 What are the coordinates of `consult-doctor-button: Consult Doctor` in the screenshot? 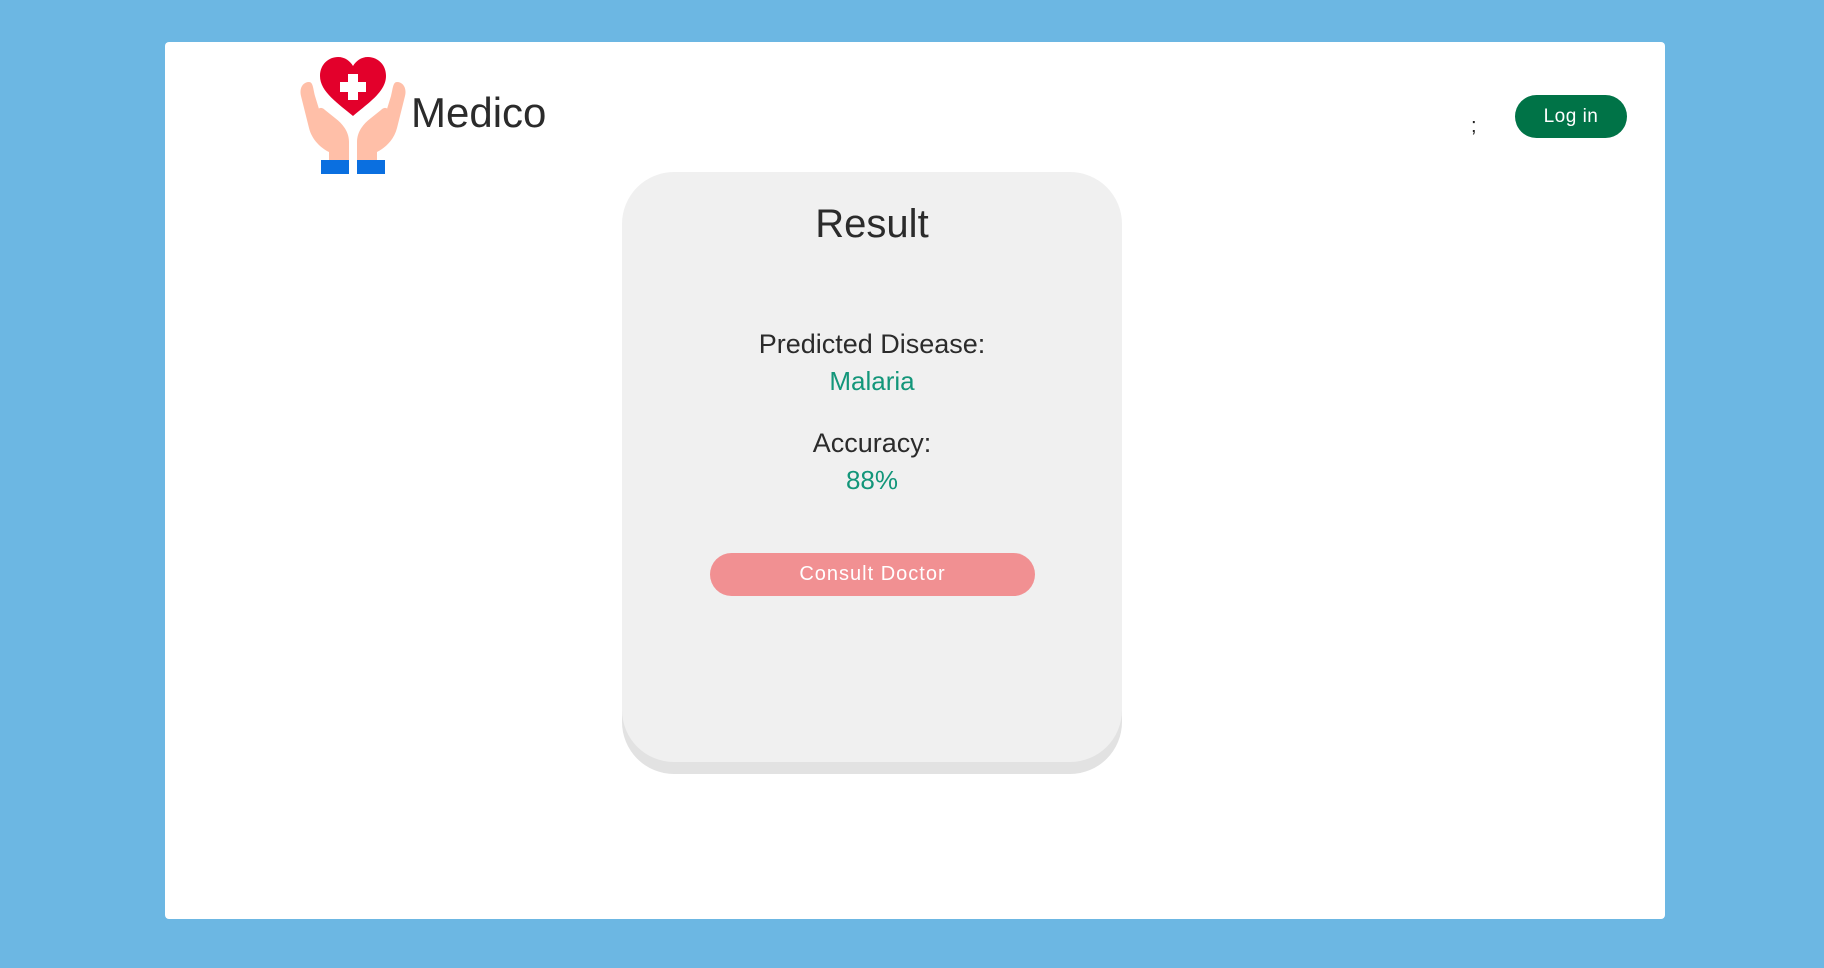 It's located at (872, 574).